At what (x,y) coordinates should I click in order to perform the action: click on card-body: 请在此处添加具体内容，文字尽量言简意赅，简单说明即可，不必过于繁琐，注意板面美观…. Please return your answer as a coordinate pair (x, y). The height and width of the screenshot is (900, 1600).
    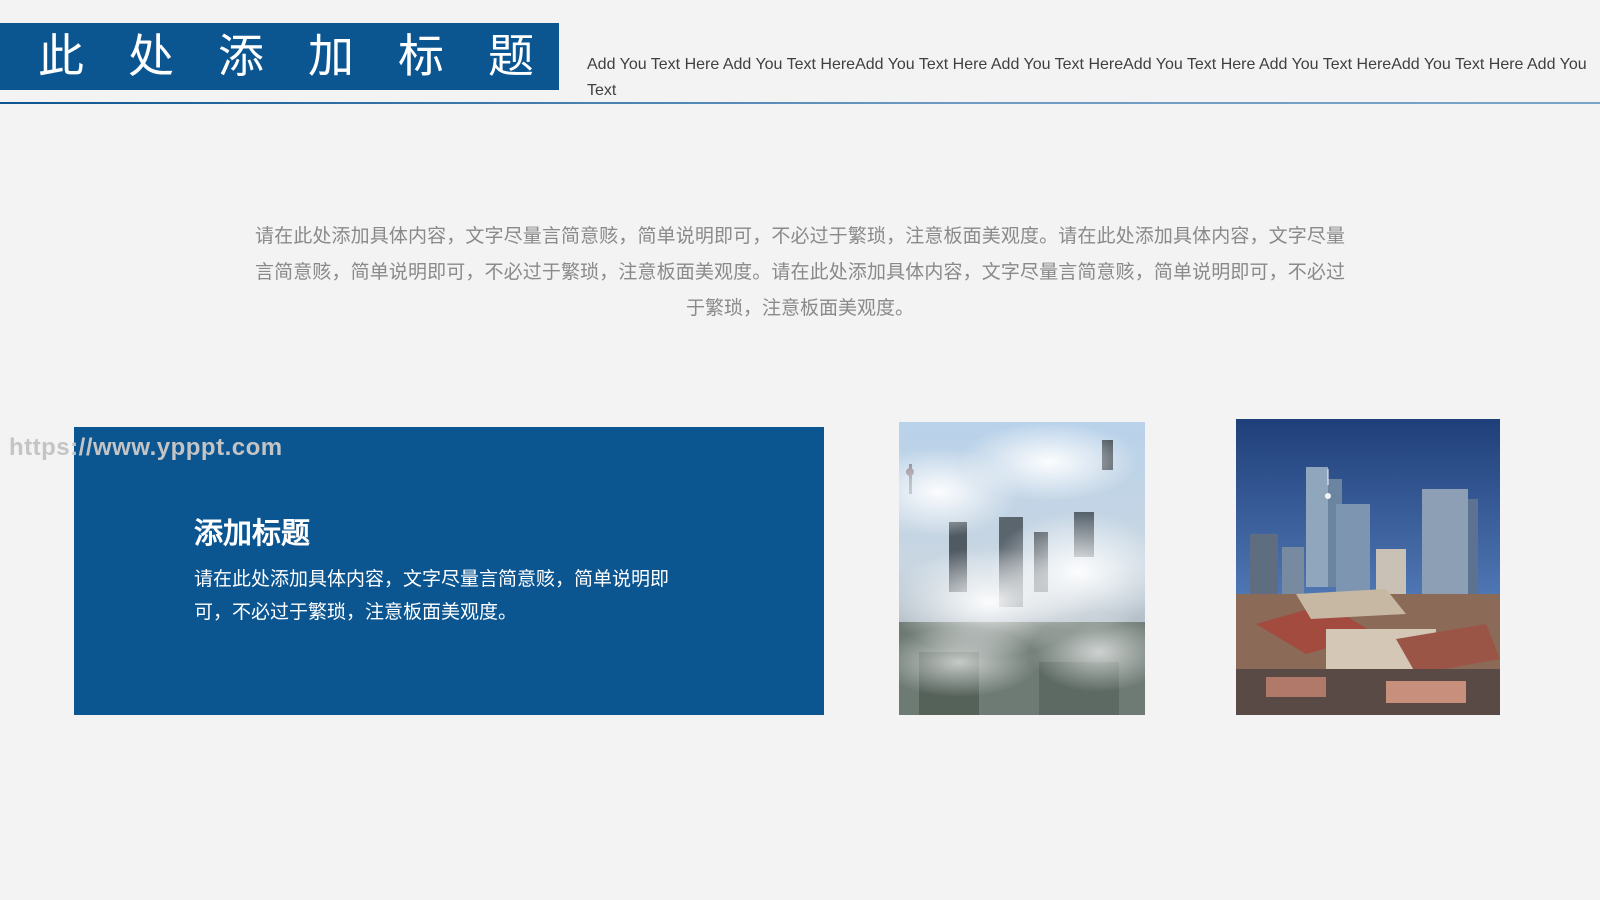
    Looking at the image, I should click on (432, 595).